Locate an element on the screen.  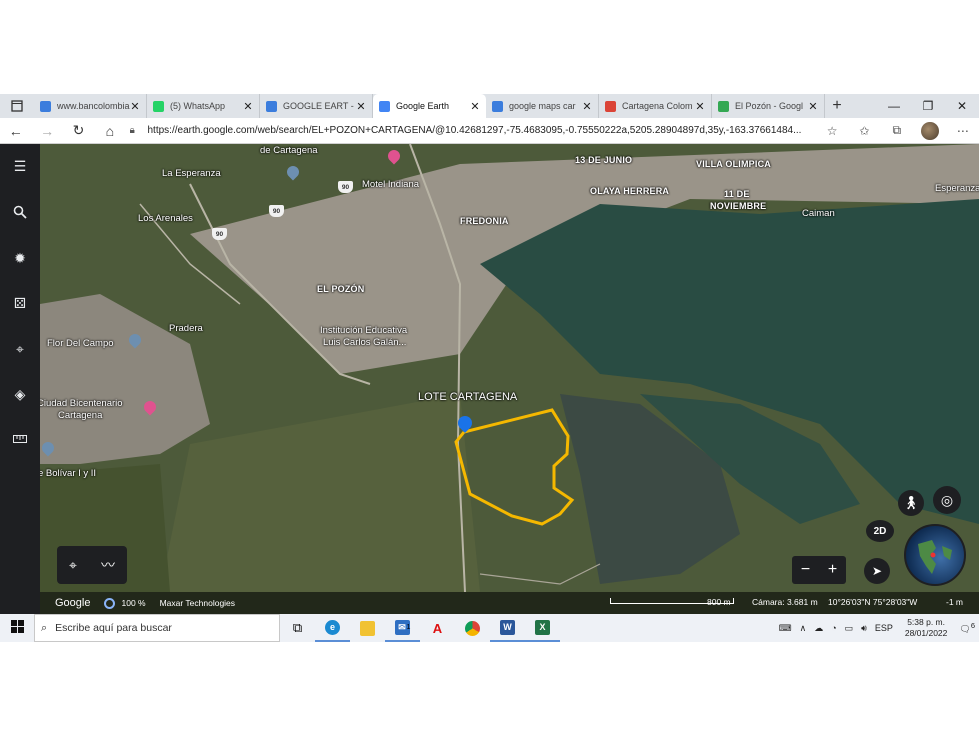
place-label: EL POZÓN is located at coordinates (341, 289).